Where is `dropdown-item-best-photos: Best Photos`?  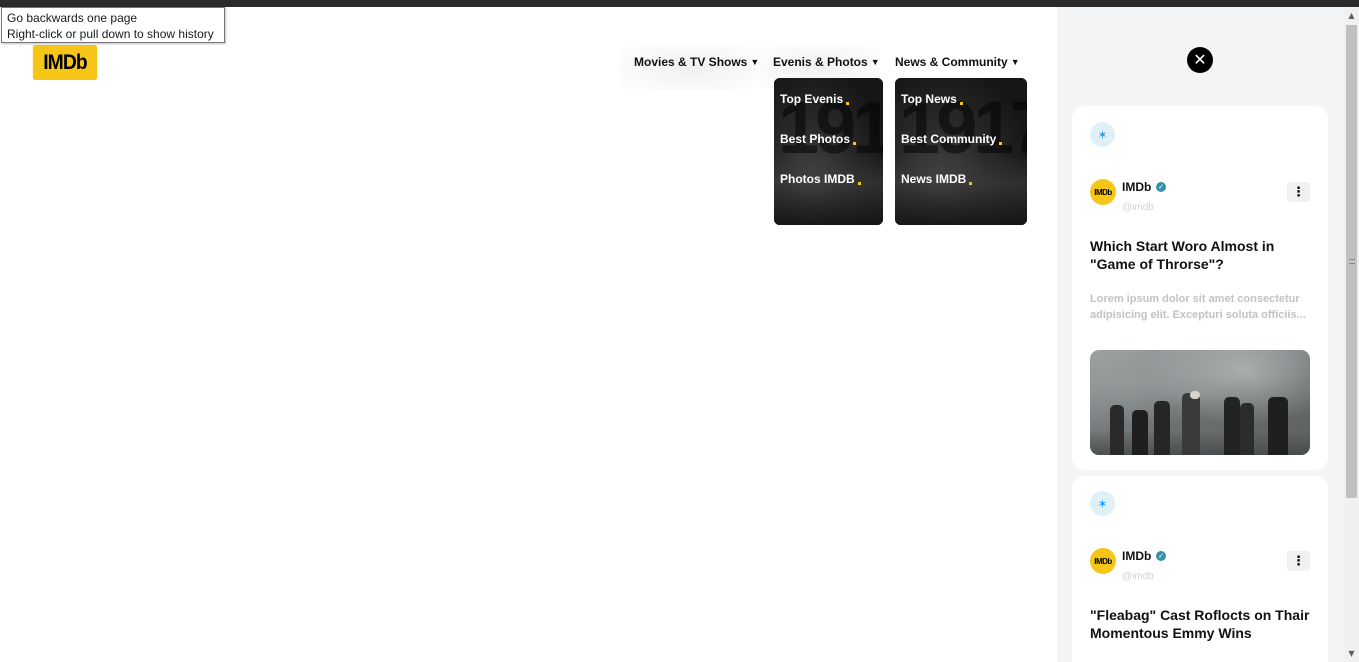 dropdown-item-best-photos: Best Photos is located at coordinates (818, 139).